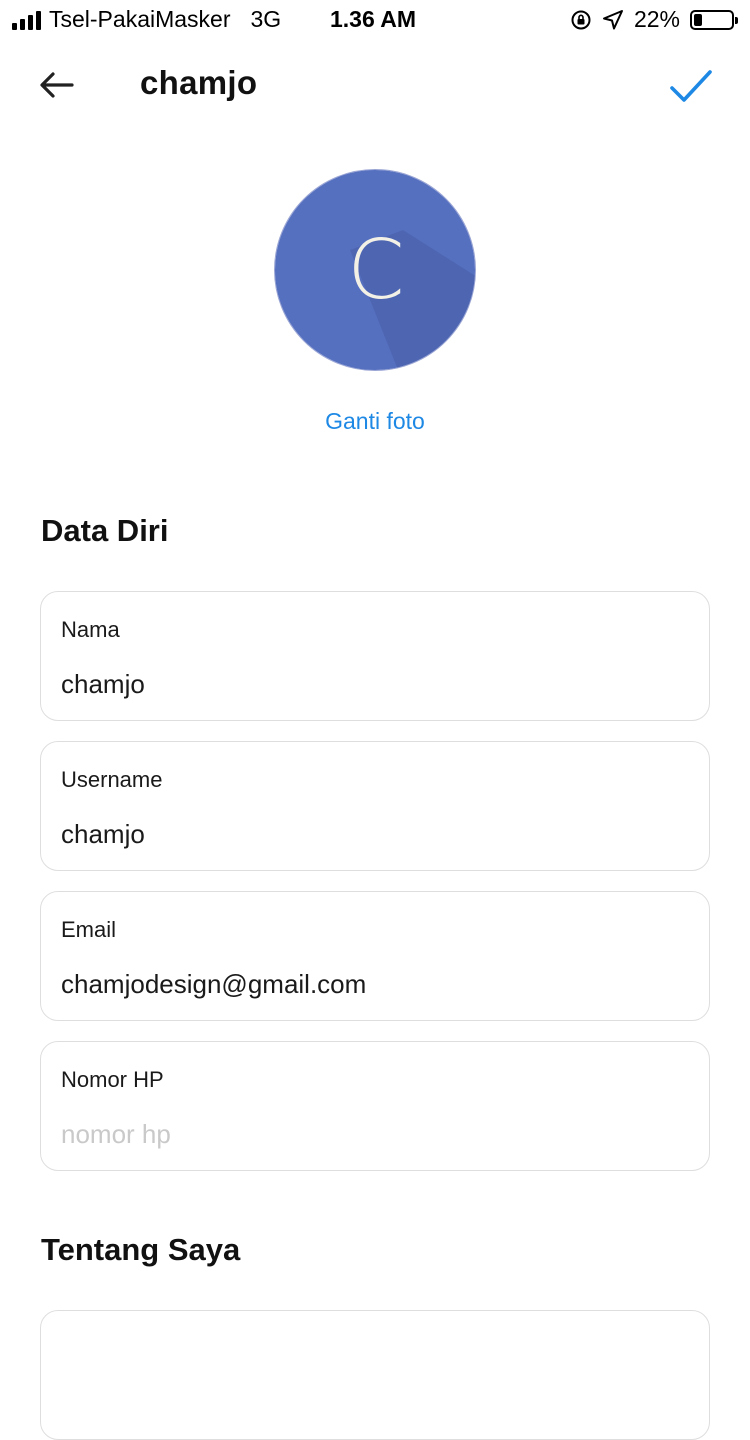  What do you see at coordinates (89, 929) in the screenshot?
I see `field-label: Email` at bounding box center [89, 929].